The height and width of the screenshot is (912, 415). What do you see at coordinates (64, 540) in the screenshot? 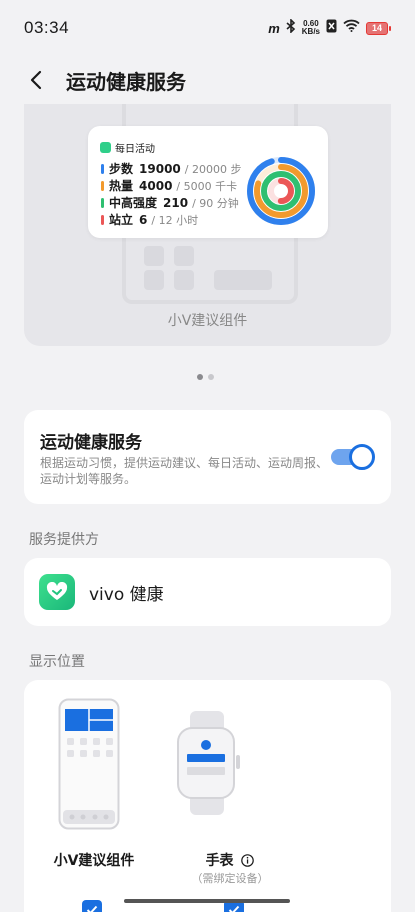
I see `provider-section-label: 服务提供方` at bounding box center [64, 540].